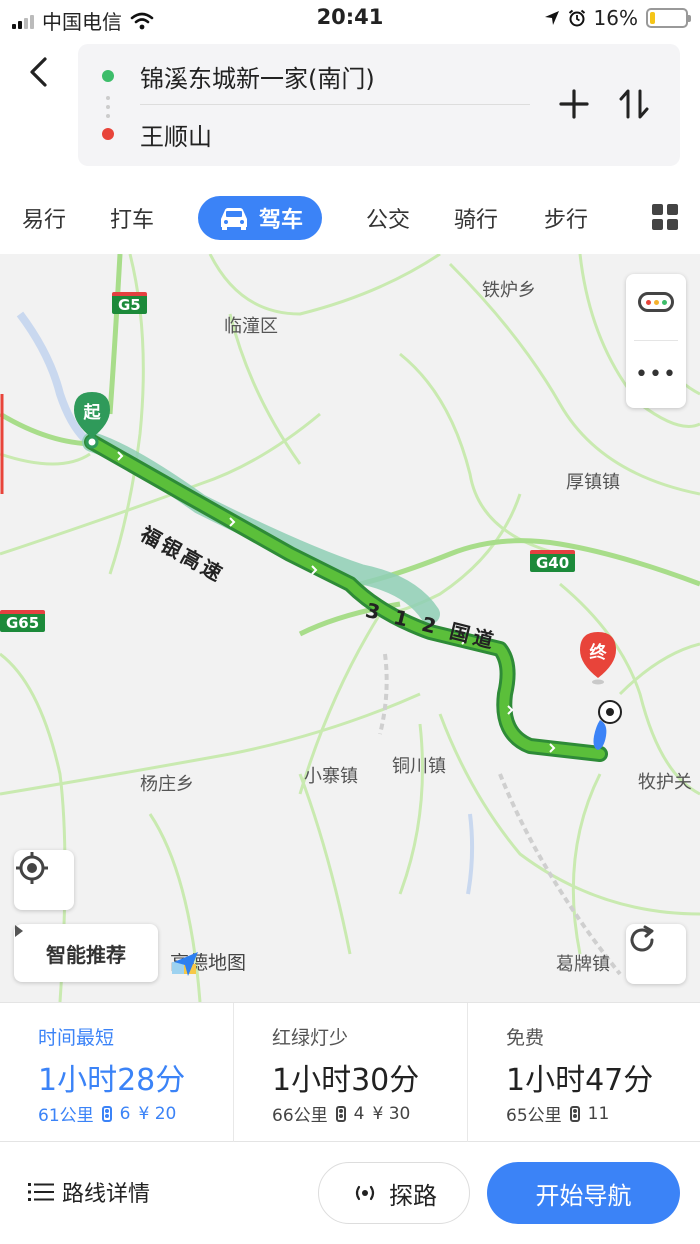 This screenshot has width=700, height=1244. What do you see at coordinates (665, 782) in the screenshot?
I see `place-label: 牧护关` at bounding box center [665, 782].